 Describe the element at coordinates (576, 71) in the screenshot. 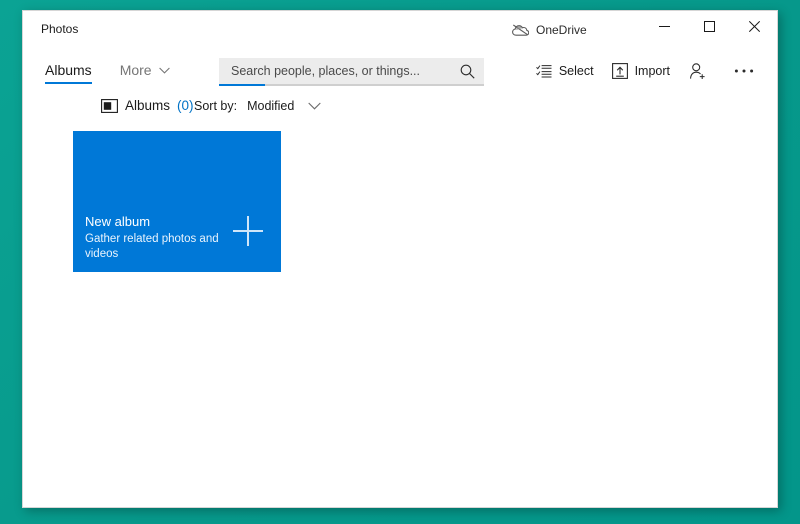

I see `select-button-label: Select` at that location.